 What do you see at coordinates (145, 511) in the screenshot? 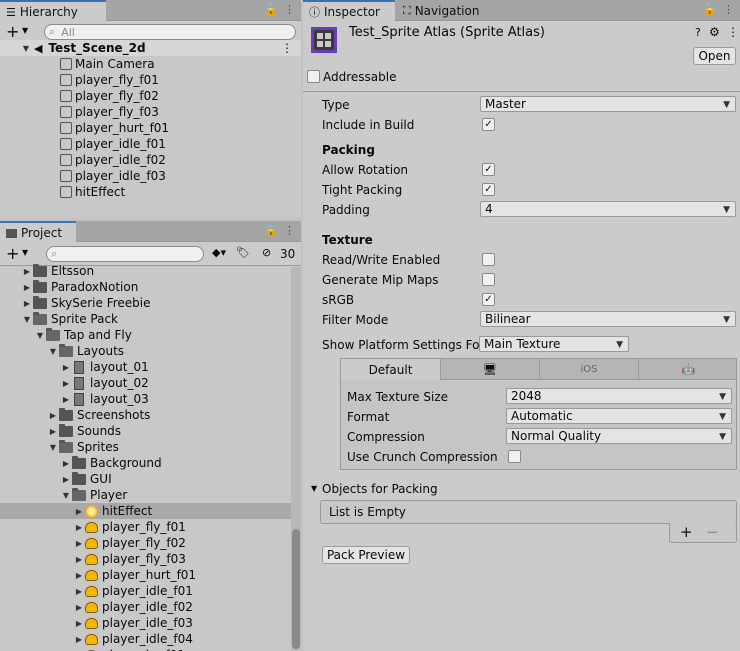
I see `project-tree-item: ▶ hitEffect` at bounding box center [145, 511].